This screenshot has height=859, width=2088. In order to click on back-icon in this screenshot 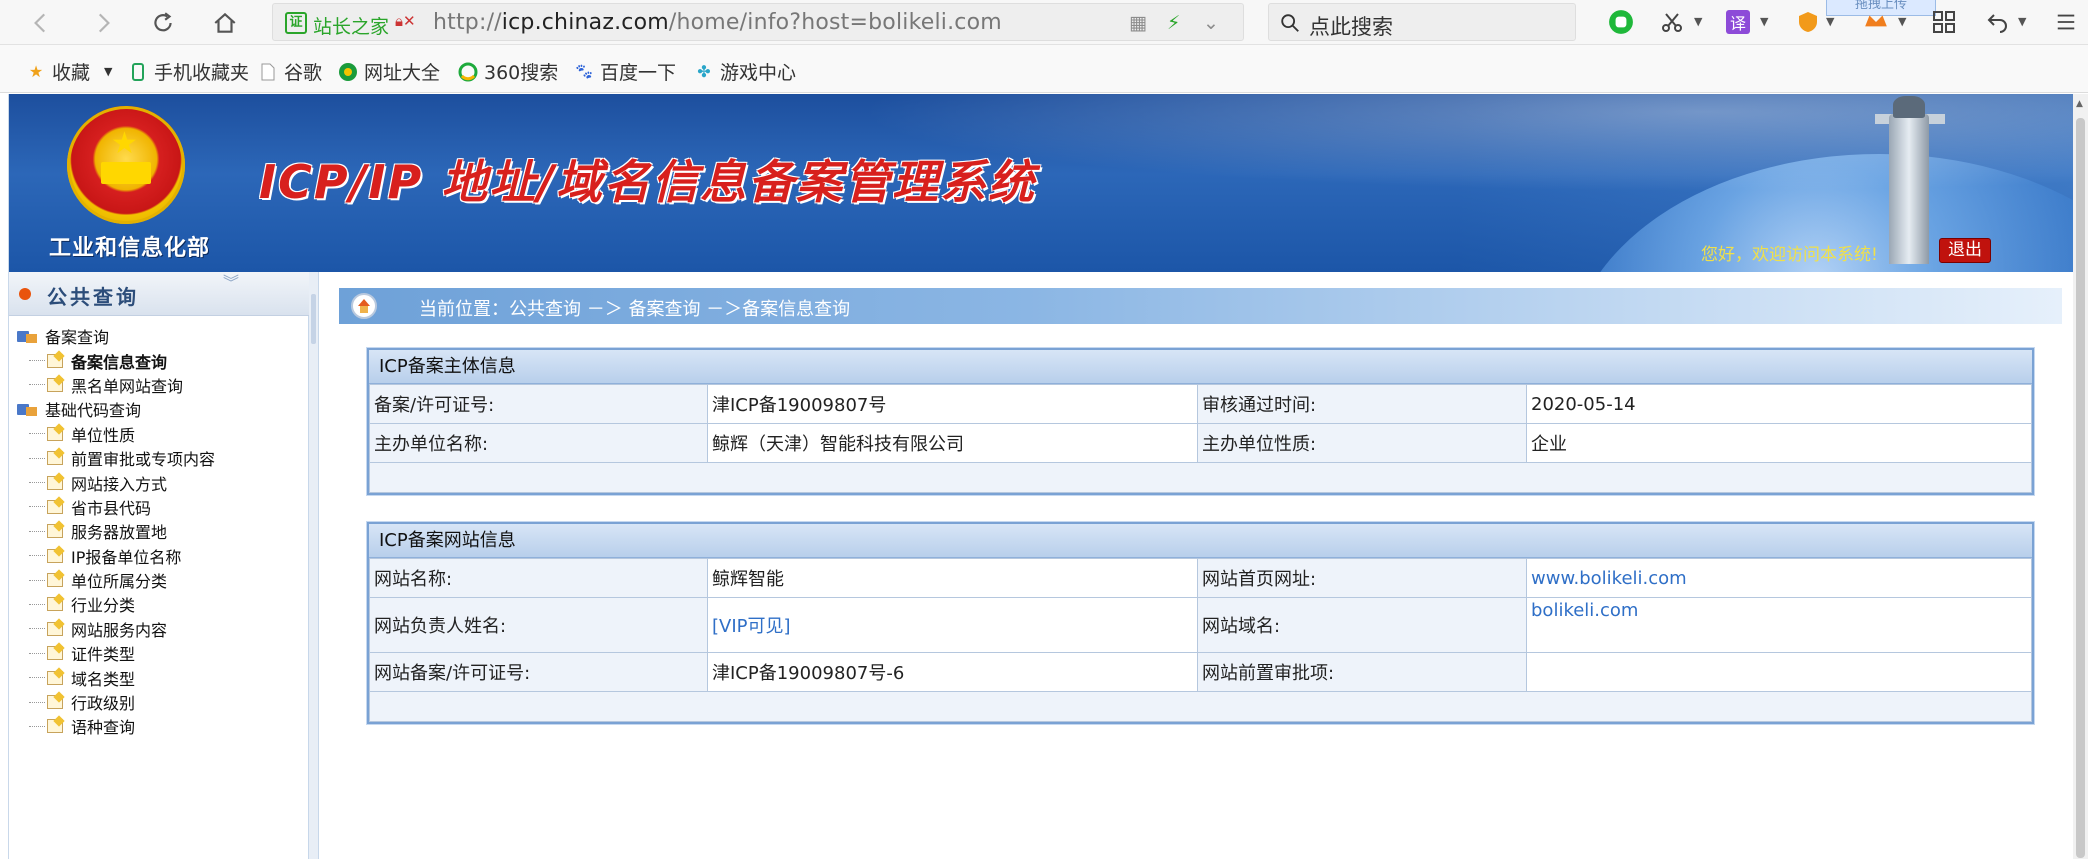, I will do `click(41, 23)`.